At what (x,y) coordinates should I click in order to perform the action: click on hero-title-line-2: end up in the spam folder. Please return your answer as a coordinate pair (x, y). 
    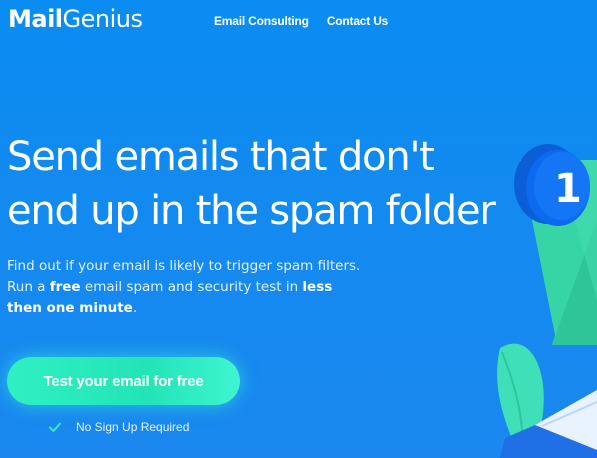
    Looking at the image, I should click on (251, 211).